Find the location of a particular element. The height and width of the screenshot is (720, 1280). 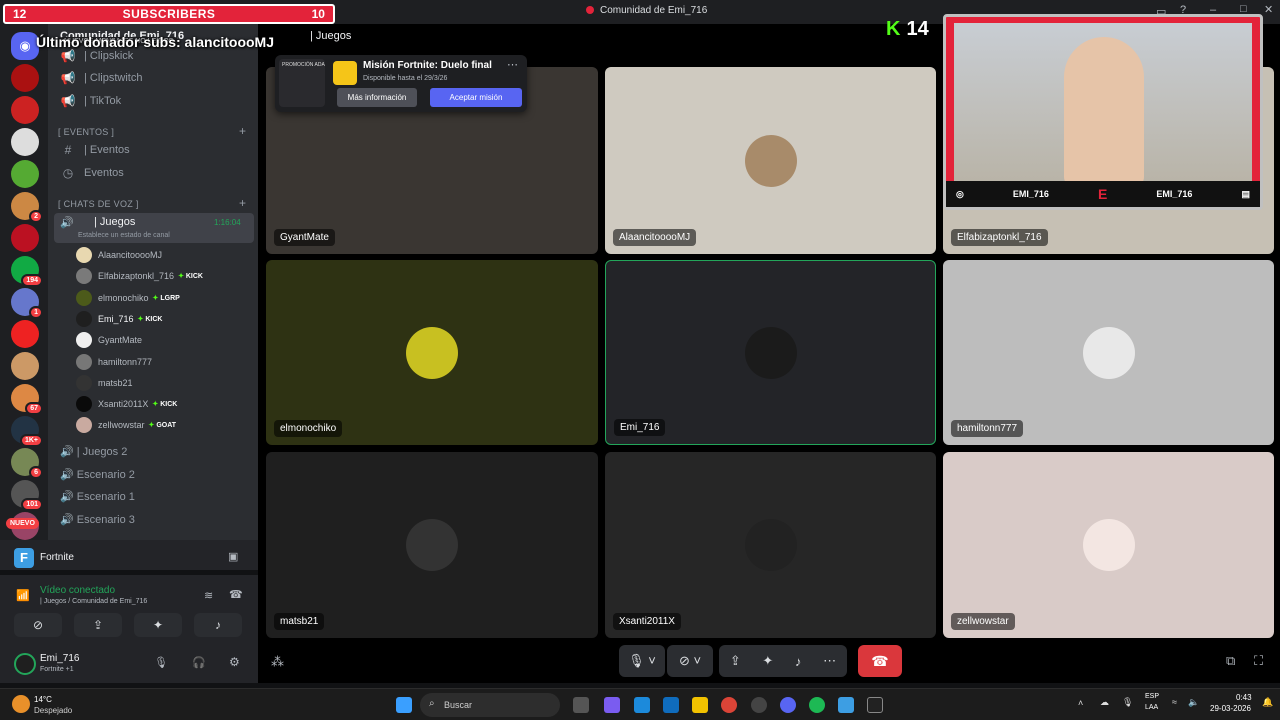

voice-user: elmonochiko ✦ LGRP is located at coordinates (128, 298).